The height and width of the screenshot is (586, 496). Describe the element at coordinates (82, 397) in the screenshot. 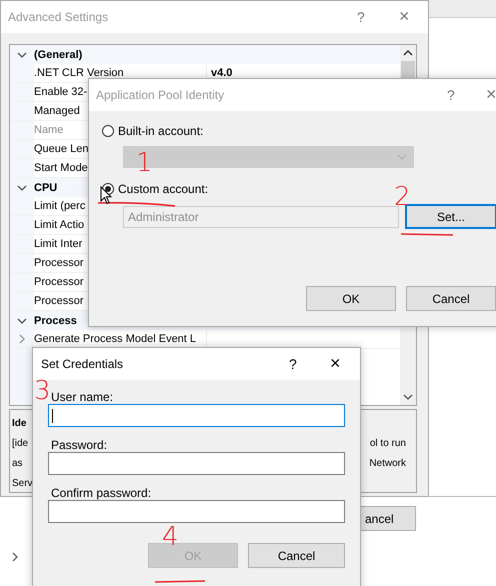

I see `field-label: User name:` at that location.